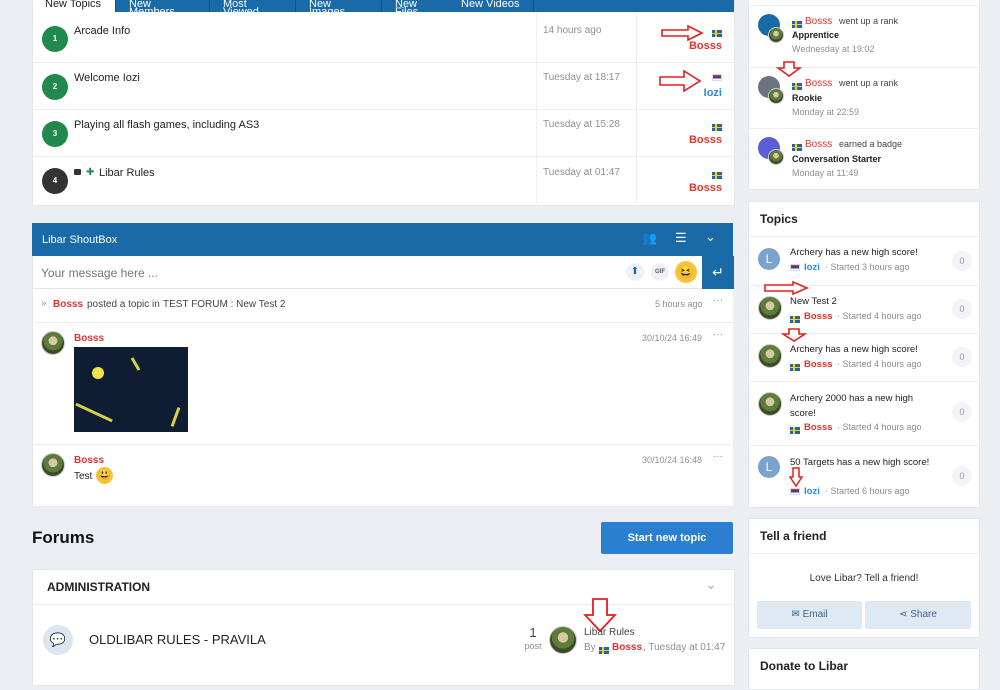 This screenshot has width=1000, height=690. Describe the element at coordinates (627, 647) in the screenshot. I see `last-post-user: Bosss` at that location.